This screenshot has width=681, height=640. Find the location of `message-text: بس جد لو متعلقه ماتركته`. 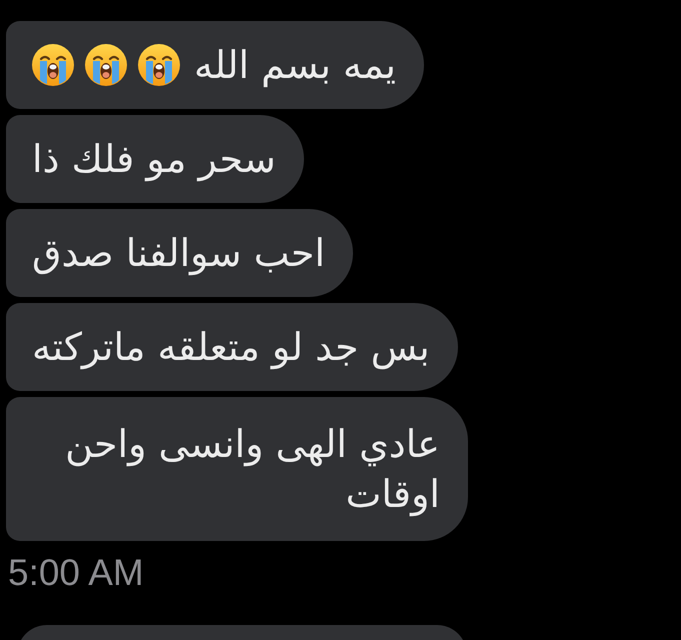

message-text: بس جد لو متعلقه ماتركته is located at coordinates (231, 348).